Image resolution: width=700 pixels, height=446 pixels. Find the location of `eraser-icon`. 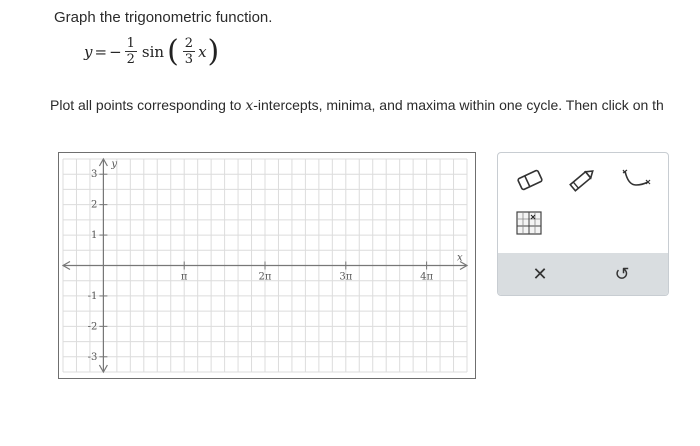

eraser-icon is located at coordinates (530, 180).